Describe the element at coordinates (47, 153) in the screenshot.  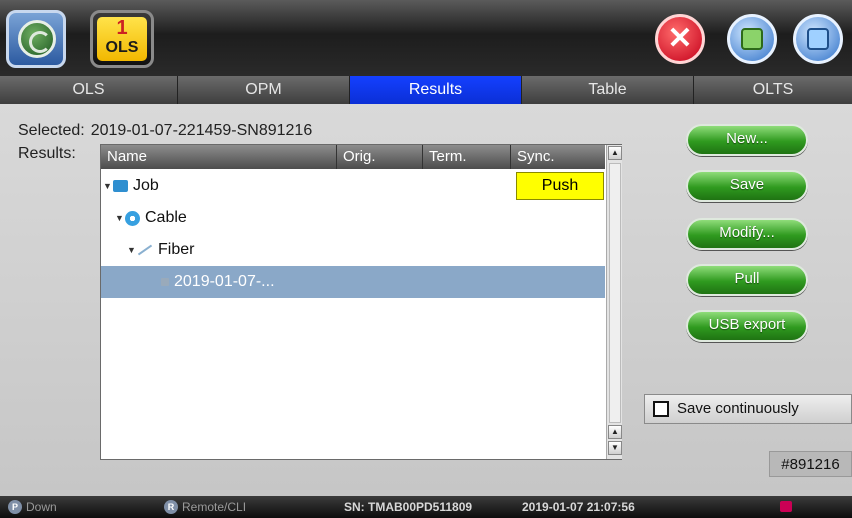
I see `results-label: Results:` at that location.